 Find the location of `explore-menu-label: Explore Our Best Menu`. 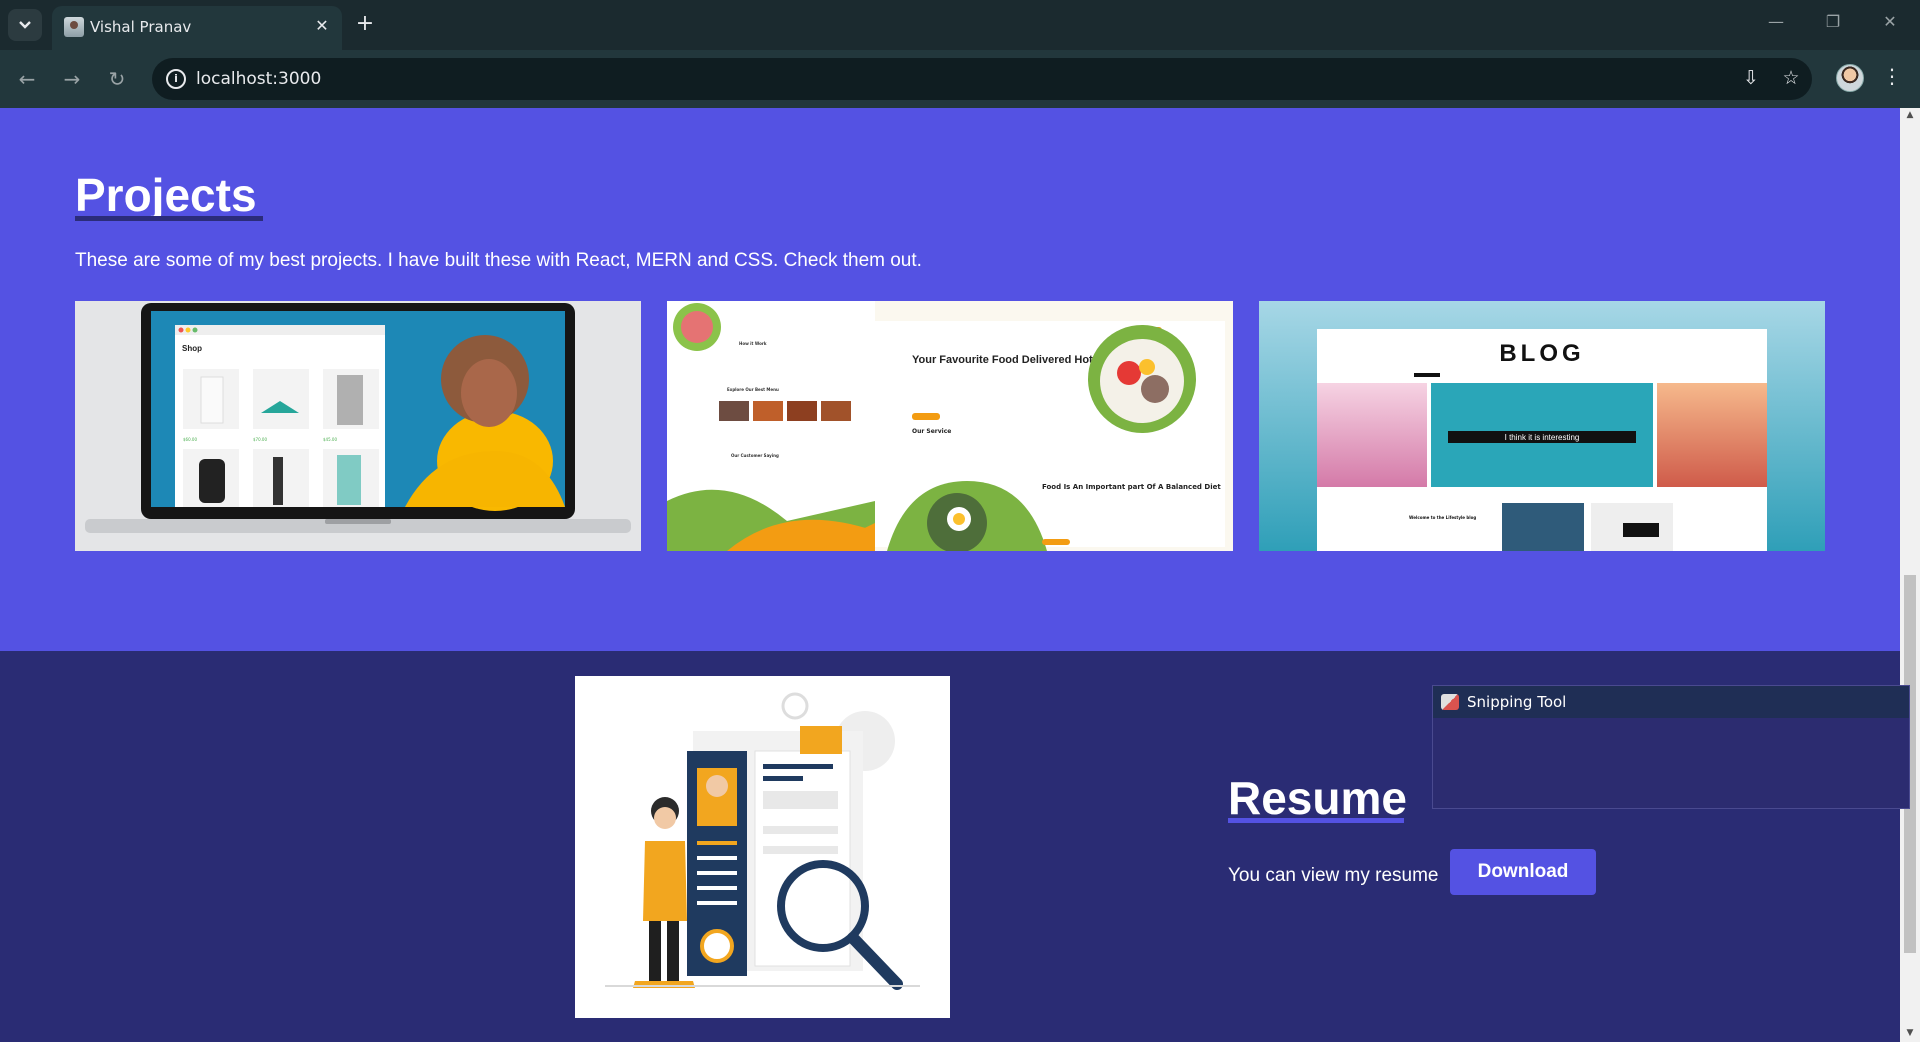

explore-menu-label: Explore Our Best Menu is located at coordinates (753, 389).